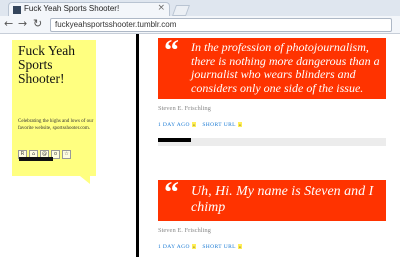 Image resolution: width=400 pixels, height=257 pixels. I want to click on tumblr-favicon-icon, so click(17, 10).